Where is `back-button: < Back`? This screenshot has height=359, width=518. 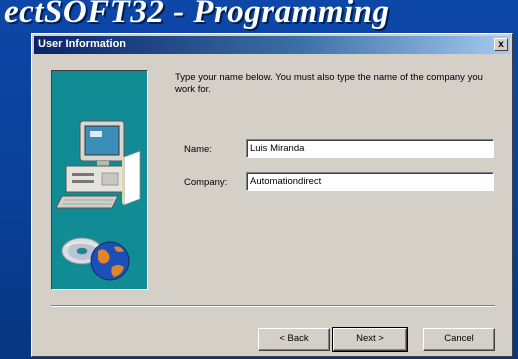
back-button: < Back is located at coordinates (294, 339).